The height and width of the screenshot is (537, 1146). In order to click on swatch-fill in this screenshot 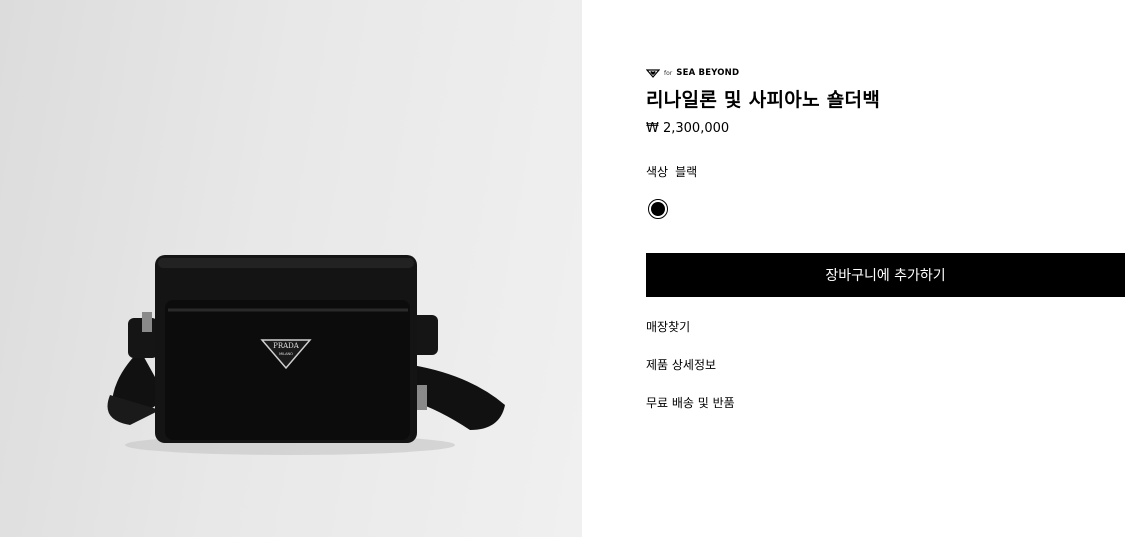, I will do `click(658, 209)`.